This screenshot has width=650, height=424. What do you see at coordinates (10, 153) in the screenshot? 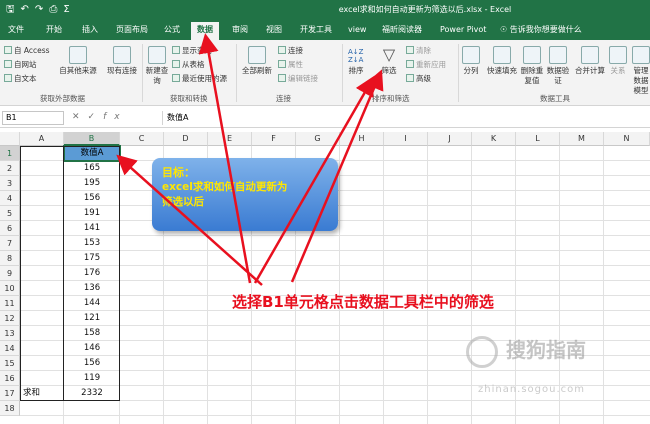
I see `row-header: 1` at bounding box center [10, 153].